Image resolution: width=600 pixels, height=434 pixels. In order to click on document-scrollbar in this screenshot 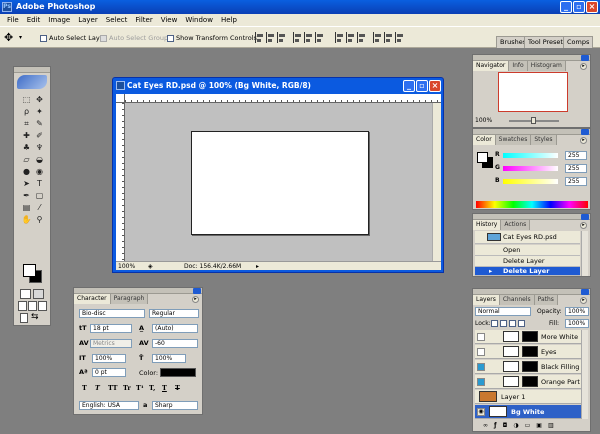, I will do `click(436, 182)`.